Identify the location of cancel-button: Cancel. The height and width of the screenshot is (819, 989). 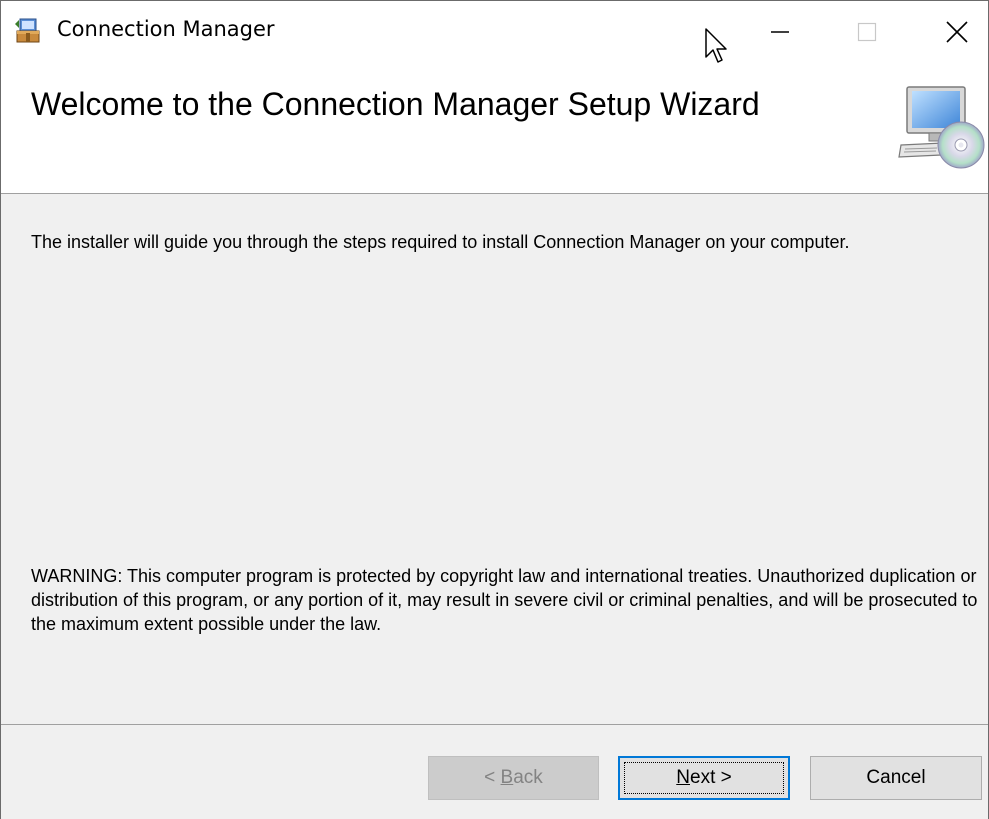
(896, 778).